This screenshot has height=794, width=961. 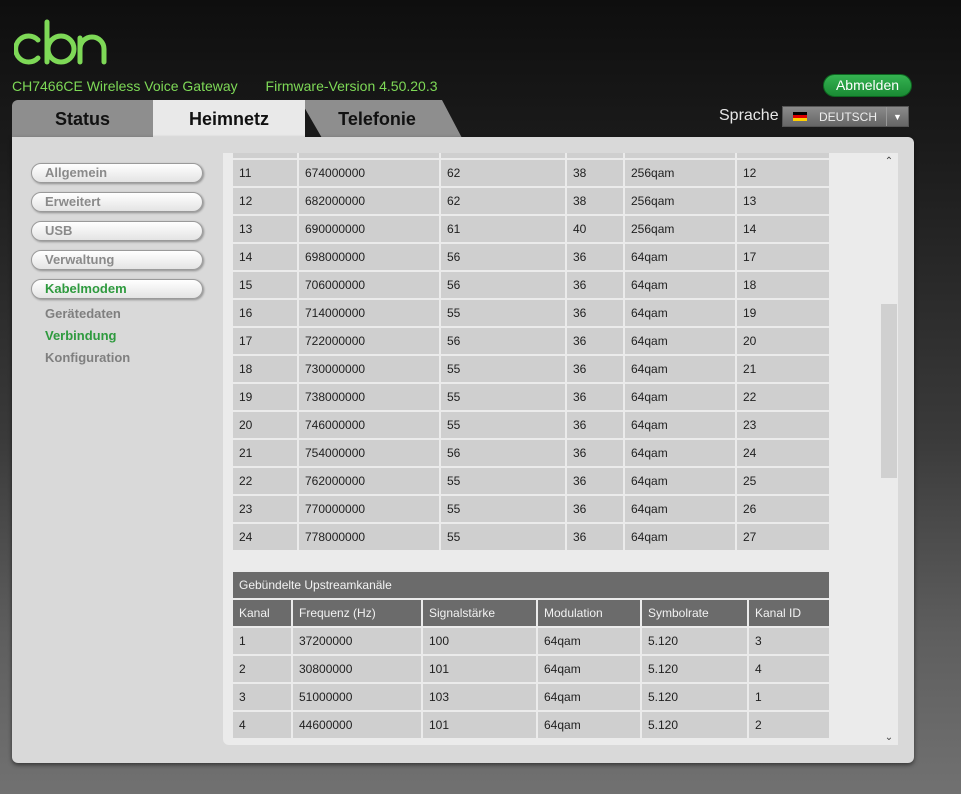 What do you see at coordinates (370, 398) in the screenshot?
I see `table-cell: 738000000` at bounding box center [370, 398].